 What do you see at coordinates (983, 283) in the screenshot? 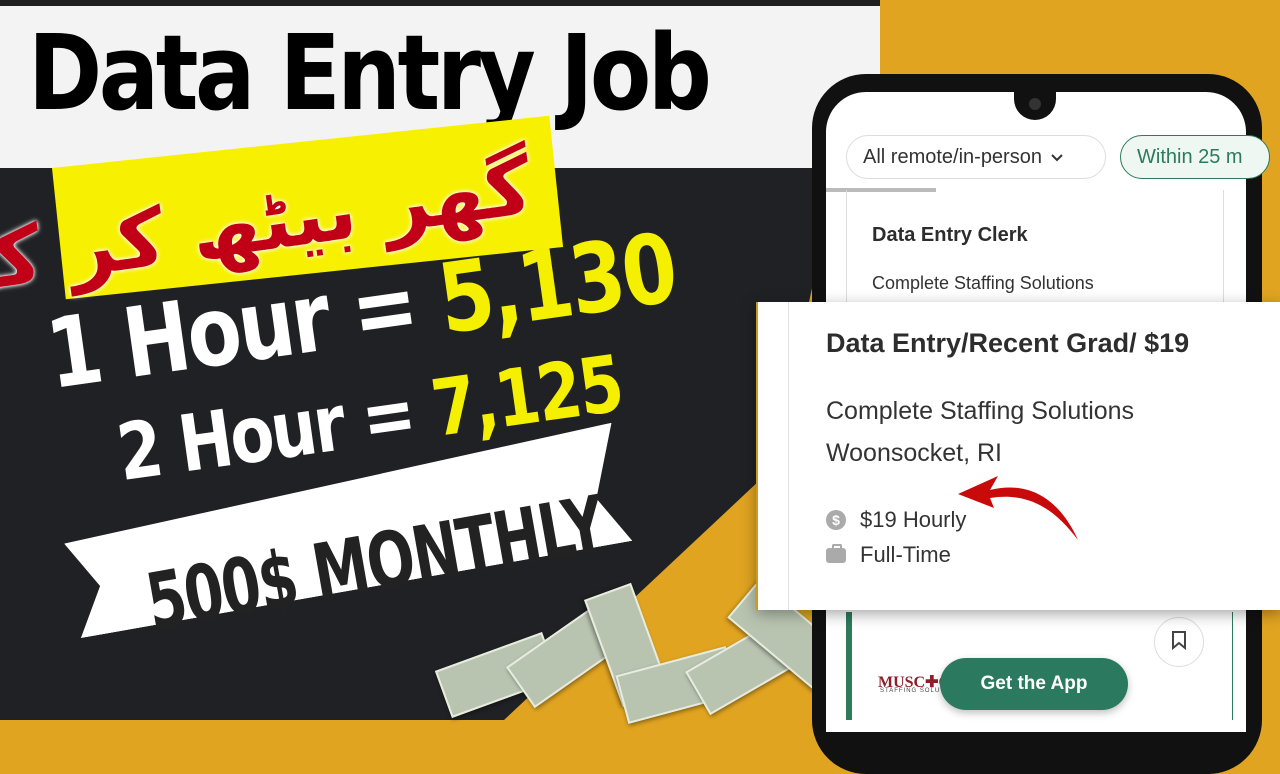
I see `job-list-card-company: Complete Staffing Solutions` at bounding box center [983, 283].